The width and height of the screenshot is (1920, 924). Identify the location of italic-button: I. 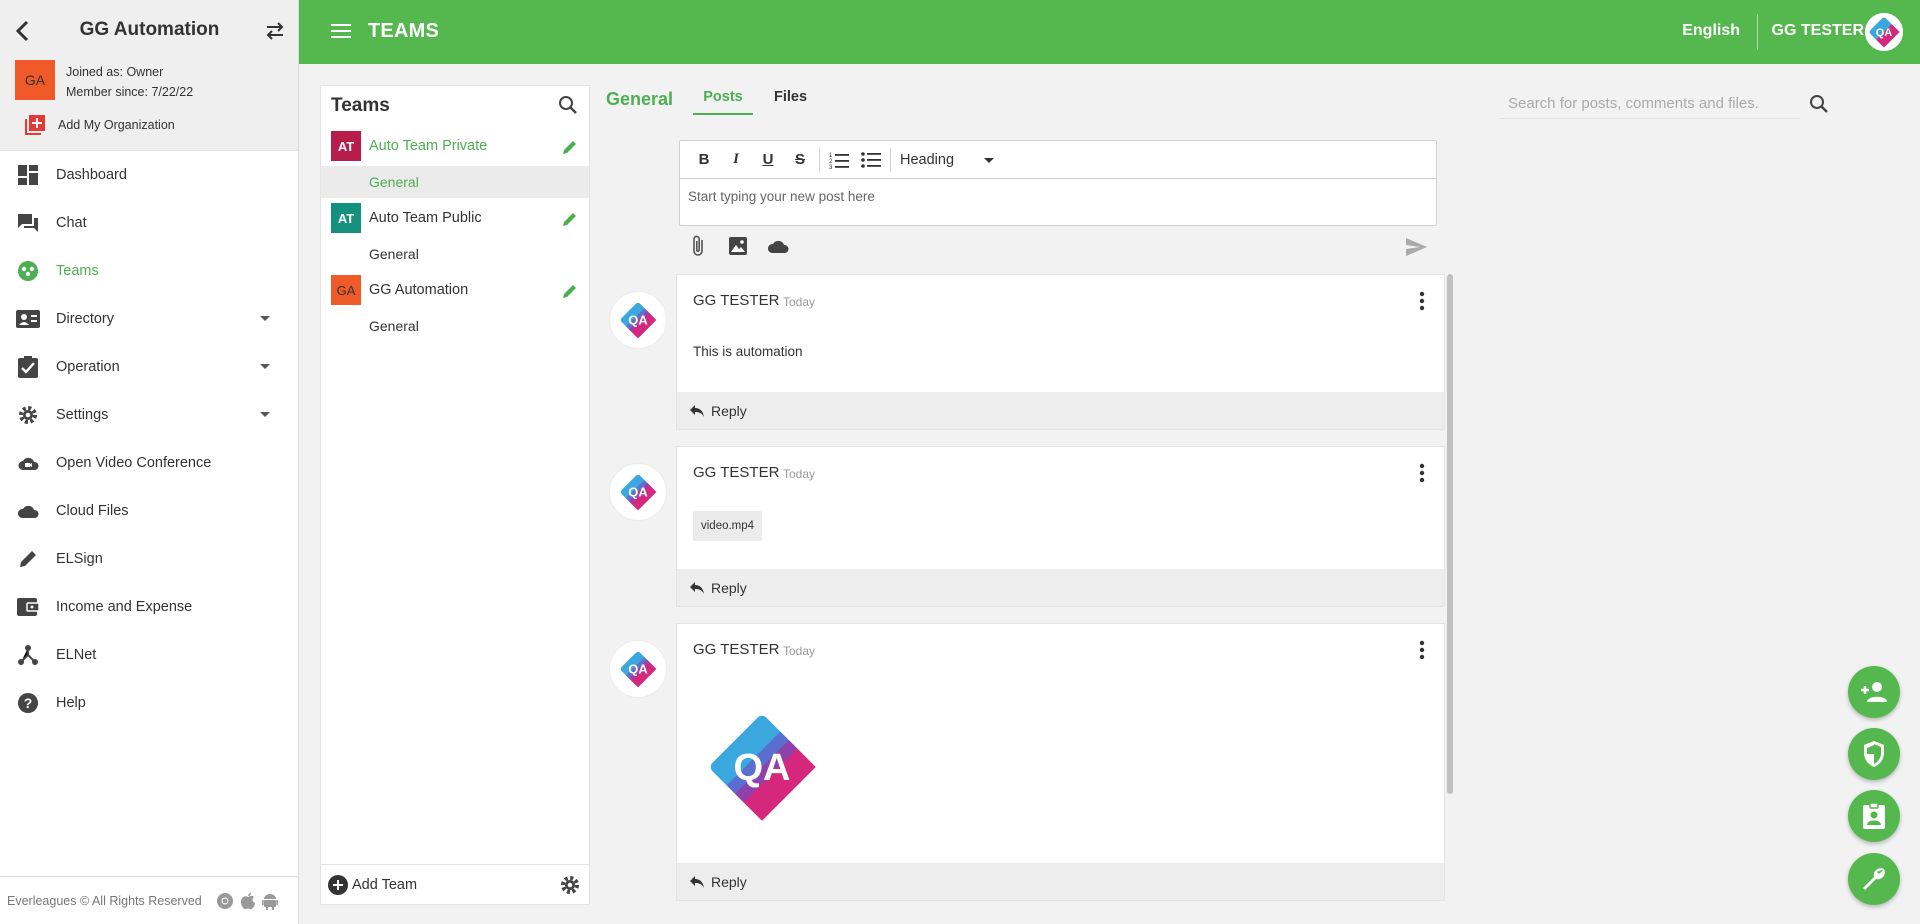
(736, 160).